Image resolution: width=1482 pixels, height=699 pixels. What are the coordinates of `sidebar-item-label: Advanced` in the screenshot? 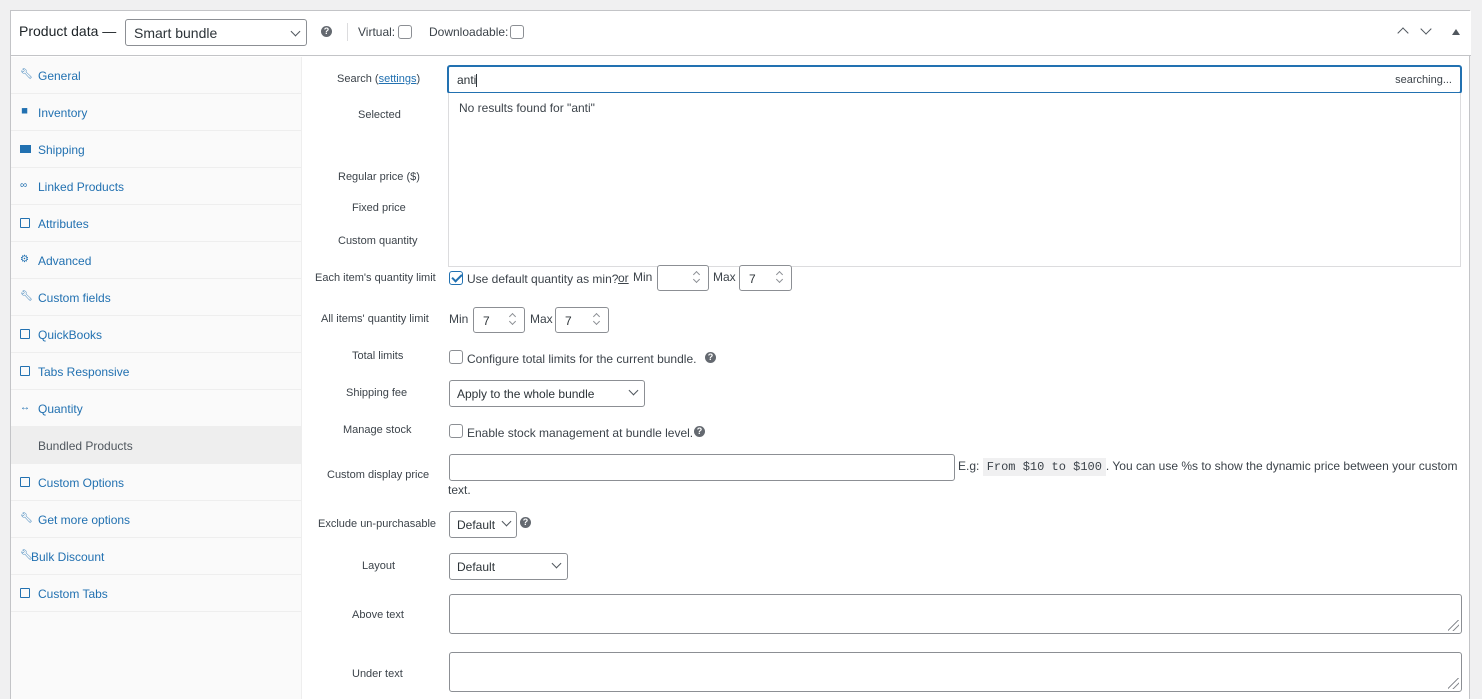 It's located at (65, 261).